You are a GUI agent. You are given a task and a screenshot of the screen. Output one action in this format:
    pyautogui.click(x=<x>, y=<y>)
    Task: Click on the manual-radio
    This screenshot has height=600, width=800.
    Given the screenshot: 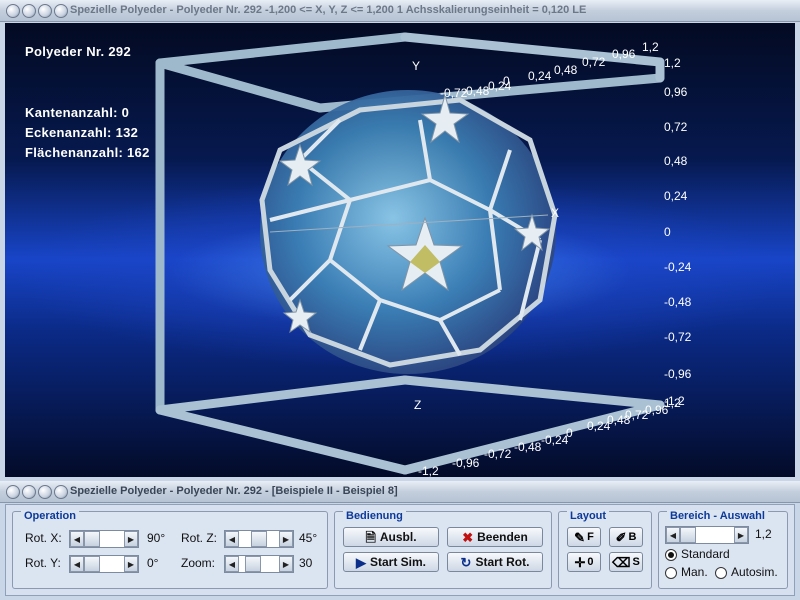 What is the action you would take?
    pyautogui.click(x=671, y=573)
    